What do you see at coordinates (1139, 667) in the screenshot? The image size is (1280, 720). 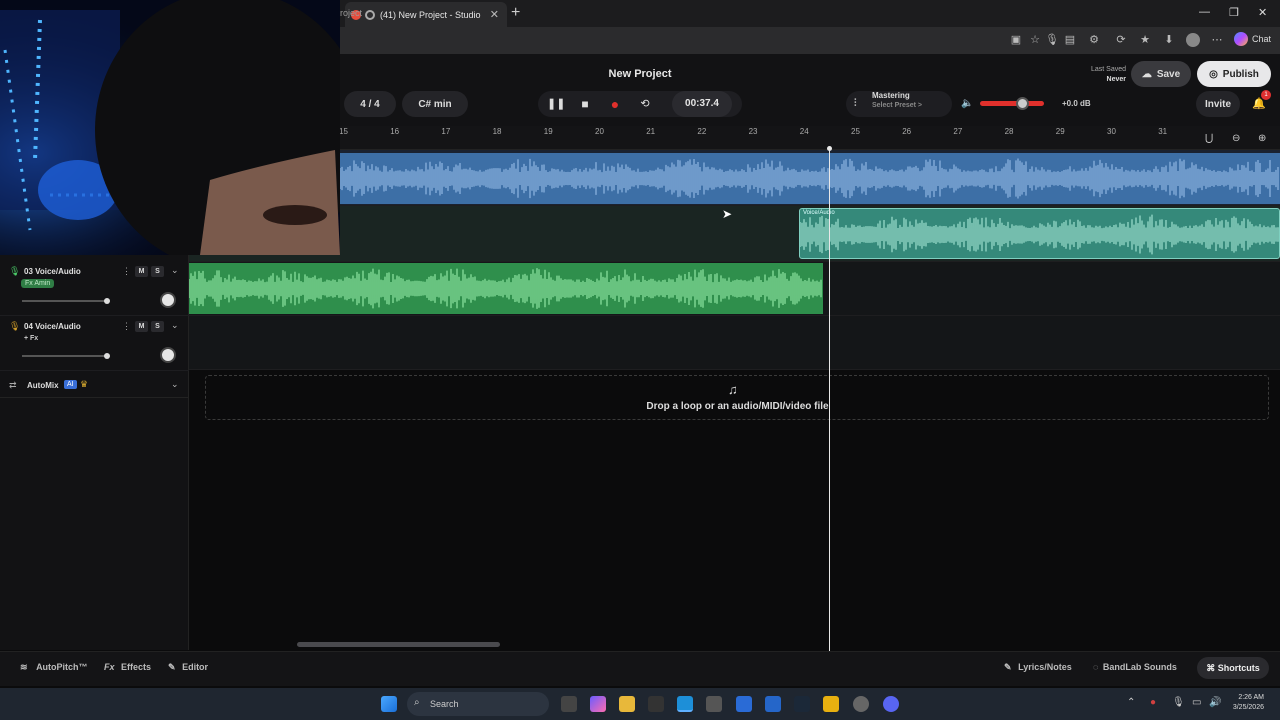 I see `sounds-label: BandLab Sounds` at bounding box center [1139, 667].